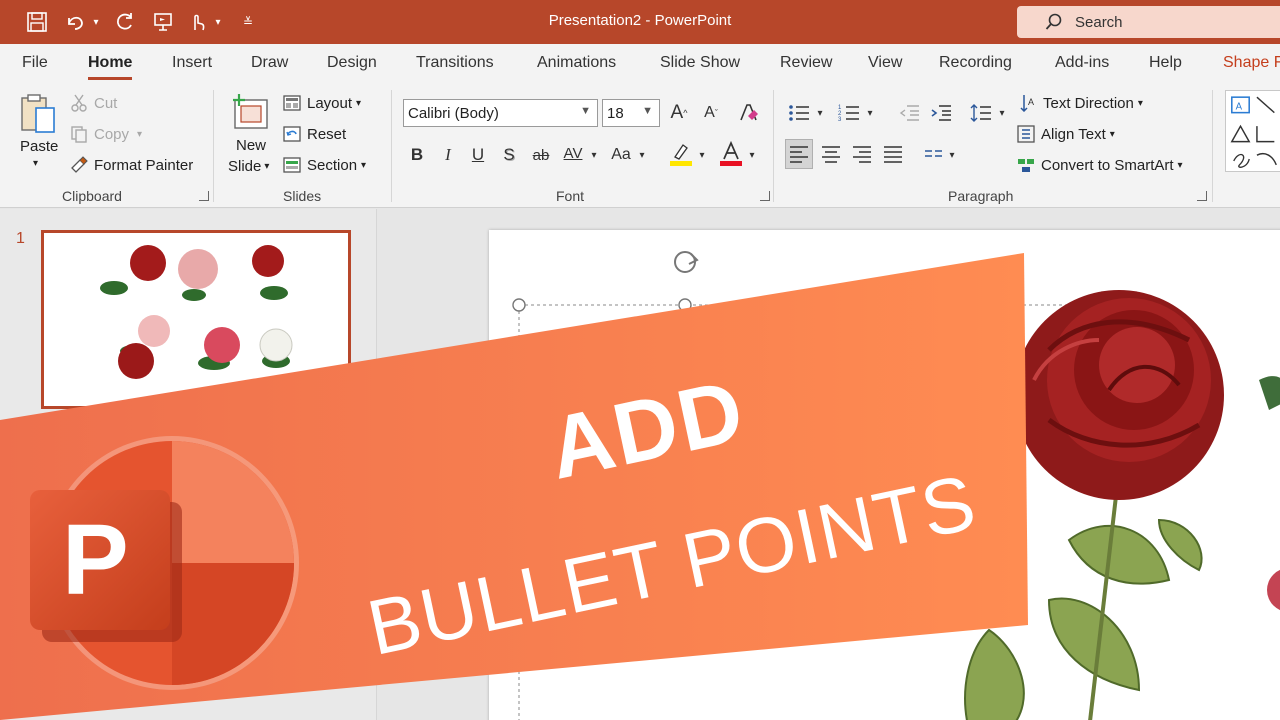  What do you see at coordinates (981, 113) in the screenshot?
I see `line-spacing-icon` at bounding box center [981, 113].